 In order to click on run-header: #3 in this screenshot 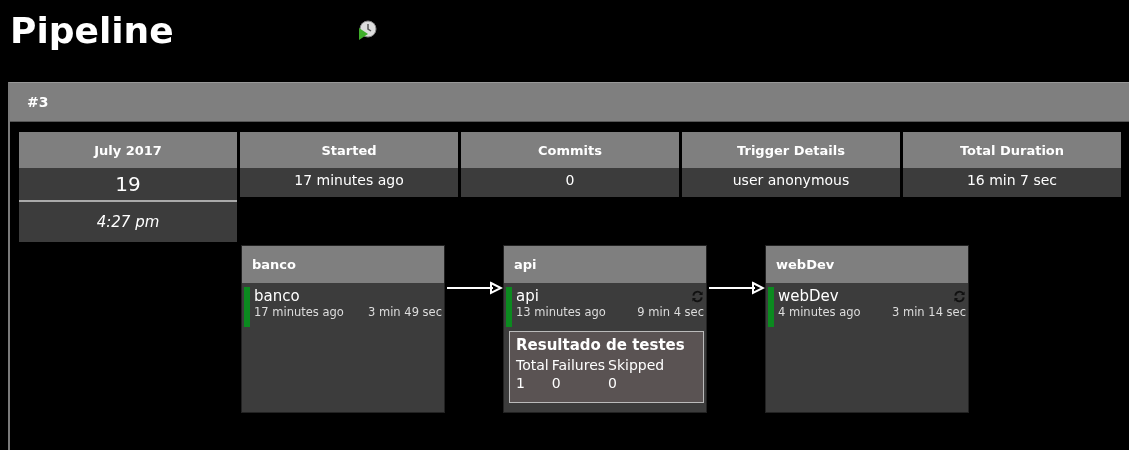, I will do `click(569, 102)`.